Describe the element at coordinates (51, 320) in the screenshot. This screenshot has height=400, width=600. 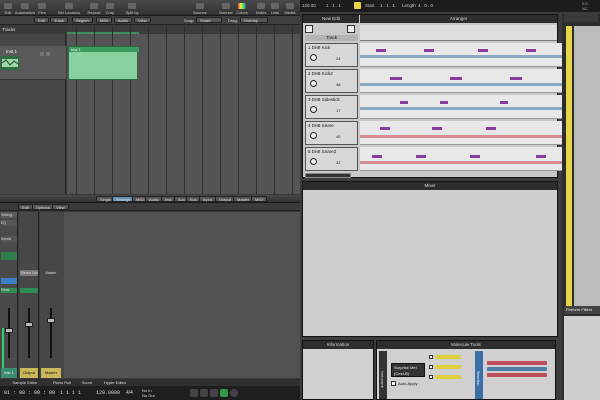
I see `master-fader` at that location.